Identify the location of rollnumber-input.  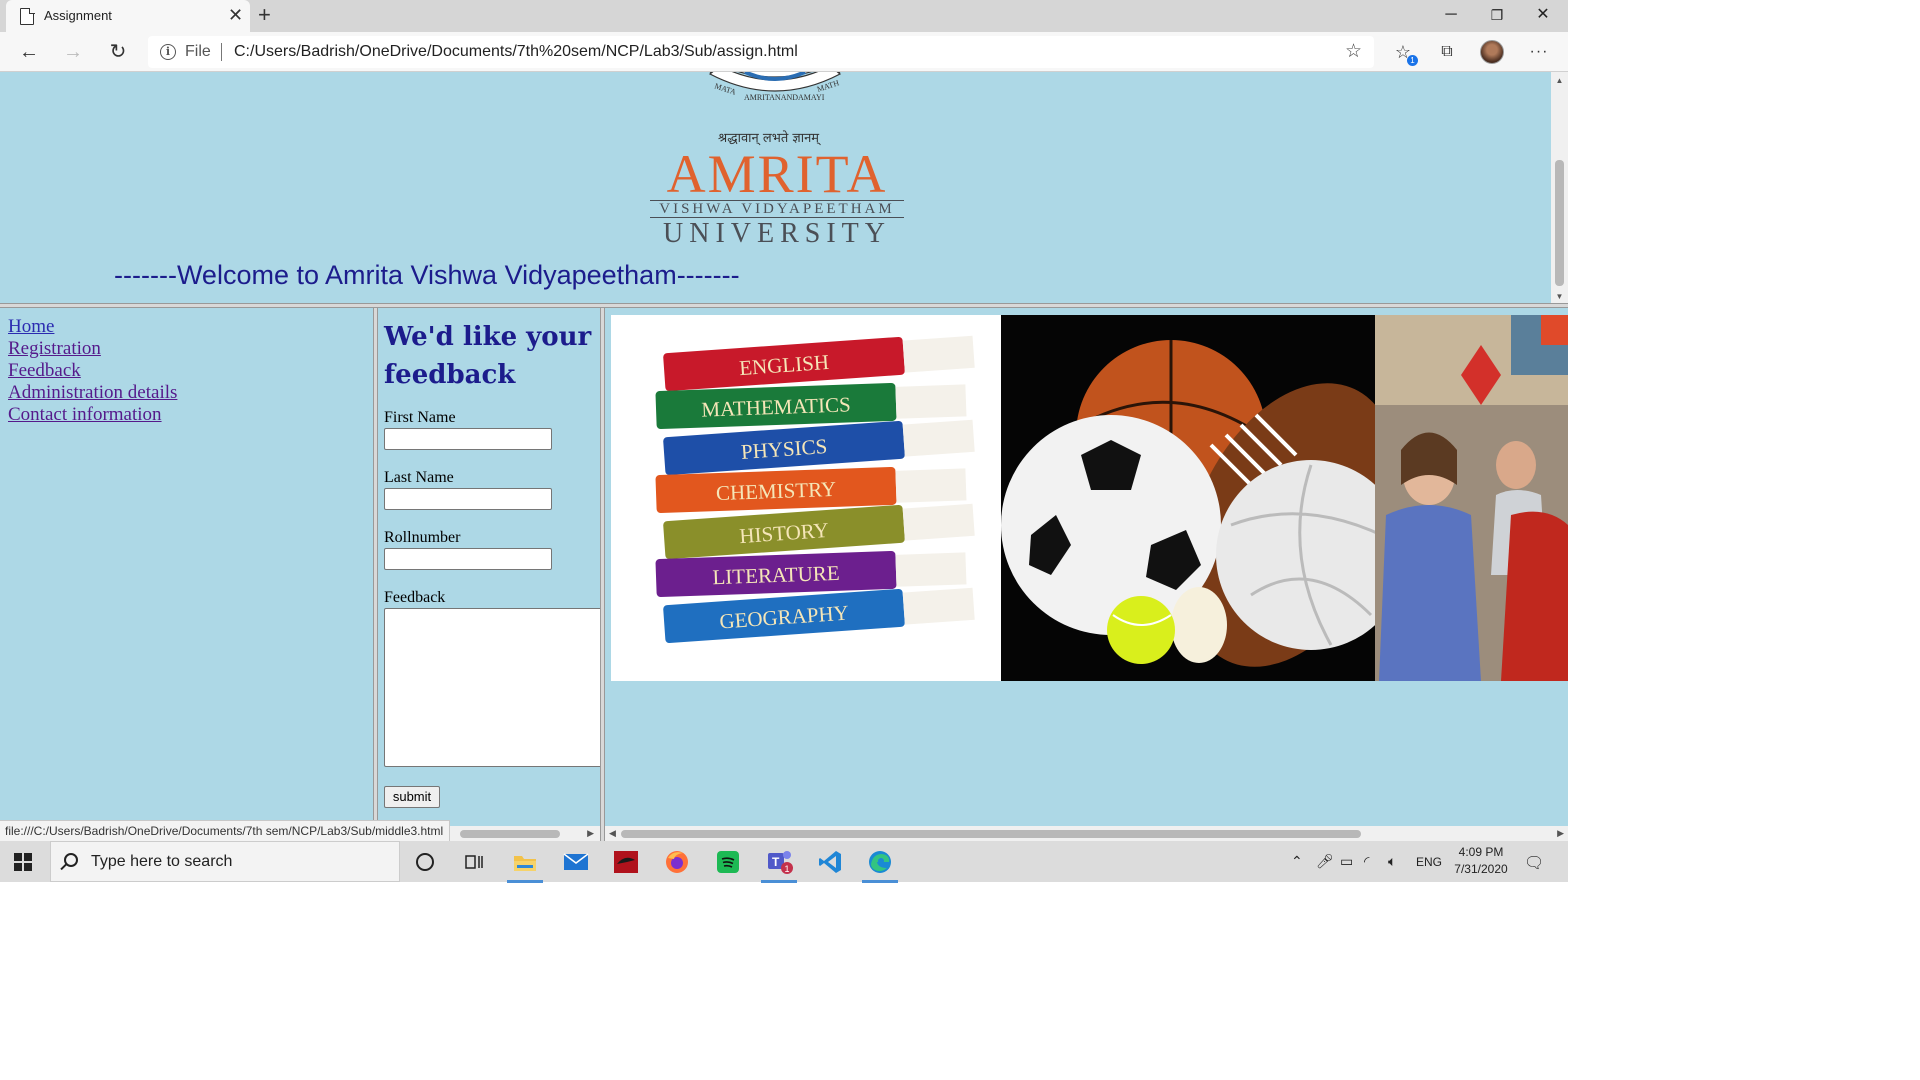
(468, 559).